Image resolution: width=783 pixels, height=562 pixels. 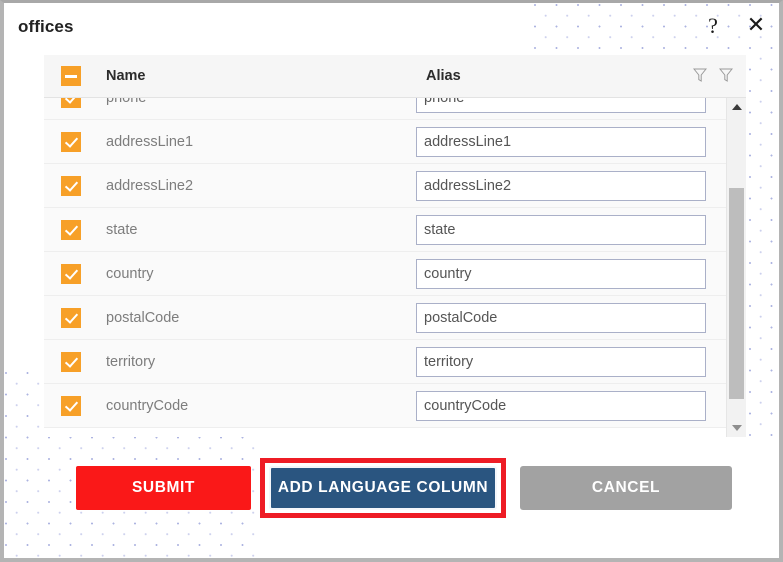 What do you see at coordinates (736, 428) in the screenshot?
I see `scroll-down-arrow-icon` at bounding box center [736, 428].